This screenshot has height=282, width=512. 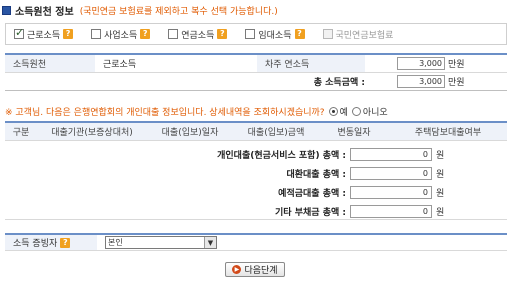 What do you see at coordinates (456, 83) in the screenshot?
I see `total-income-unit: 만원` at bounding box center [456, 83].